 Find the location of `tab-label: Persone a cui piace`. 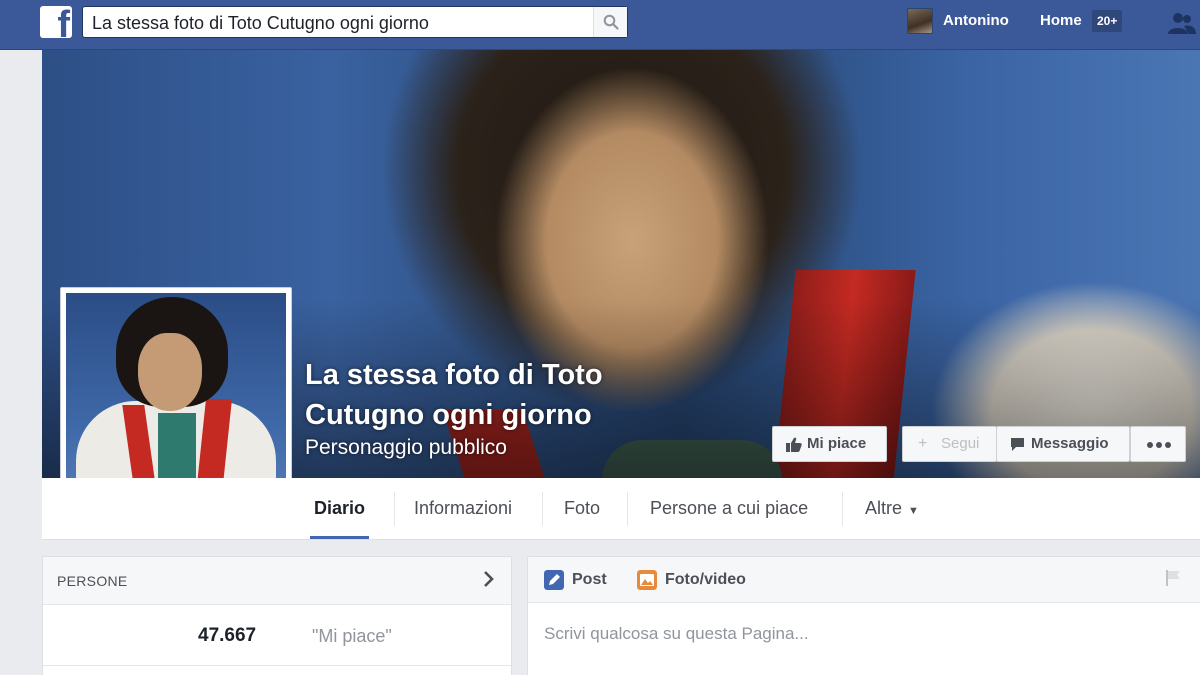

tab-label: Persone a cui piace is located at coordinates (729, 508).